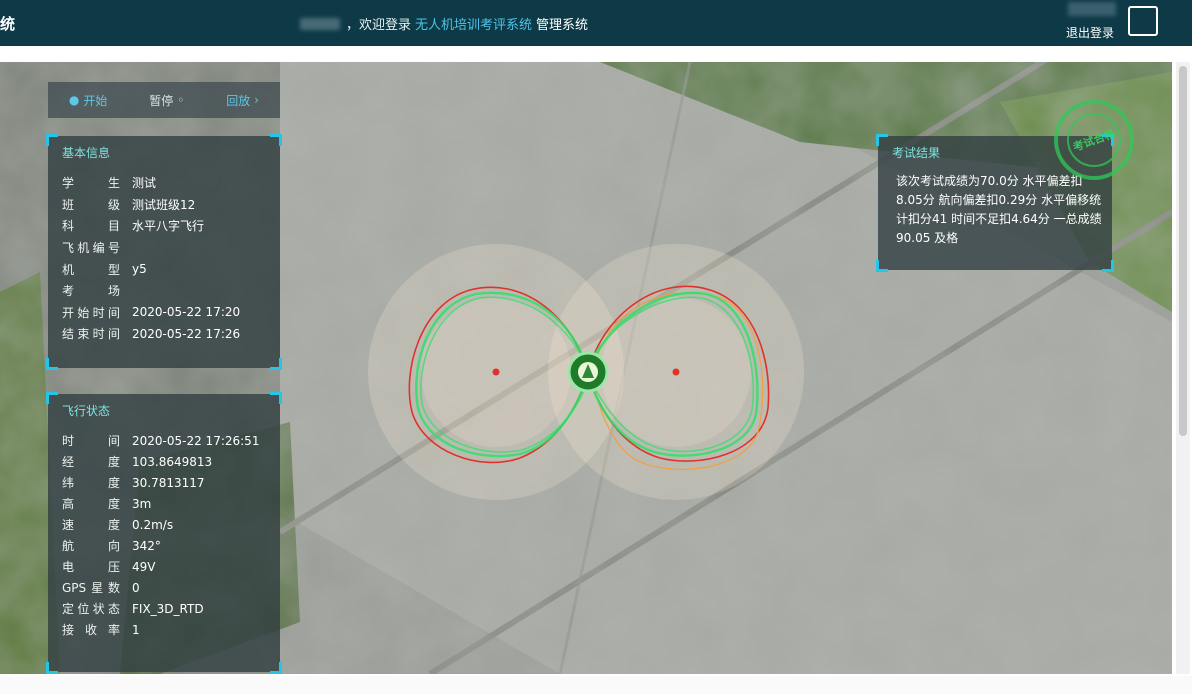  Describe the element at coordinates (137, 462) in the screenshot. I see `status-row: 经度 103.8649813` at that location.